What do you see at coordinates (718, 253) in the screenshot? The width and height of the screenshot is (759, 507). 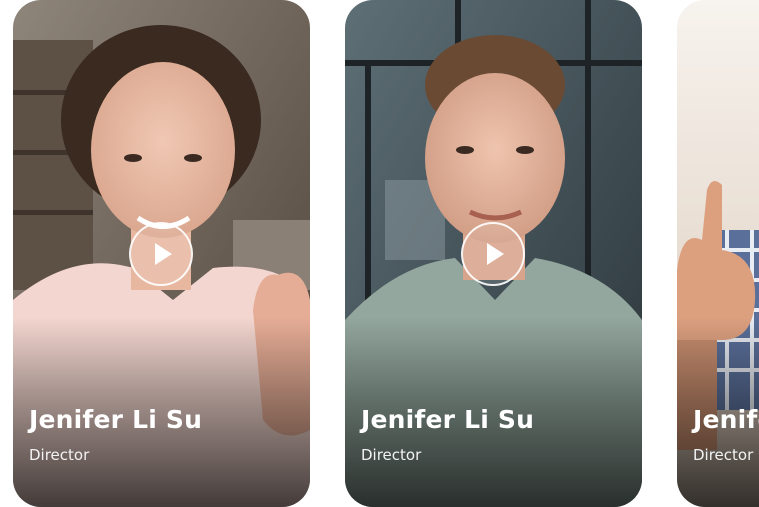 I see `video-card: Jenifer Li Su Director` at bounding box center [718, 253].